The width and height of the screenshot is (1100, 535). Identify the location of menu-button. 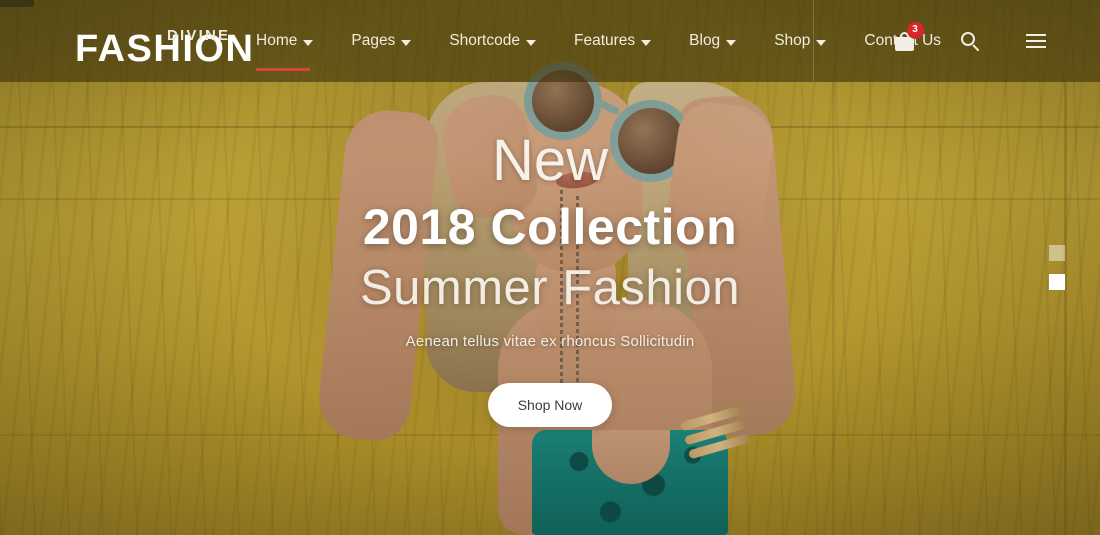
(1036, 41).